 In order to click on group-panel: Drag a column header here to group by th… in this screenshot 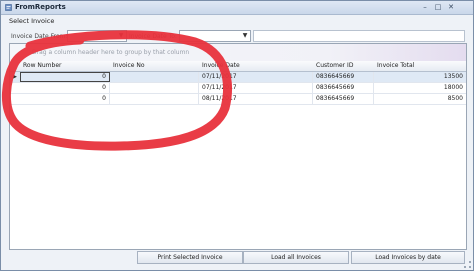, I will do `click(238, 52)`.